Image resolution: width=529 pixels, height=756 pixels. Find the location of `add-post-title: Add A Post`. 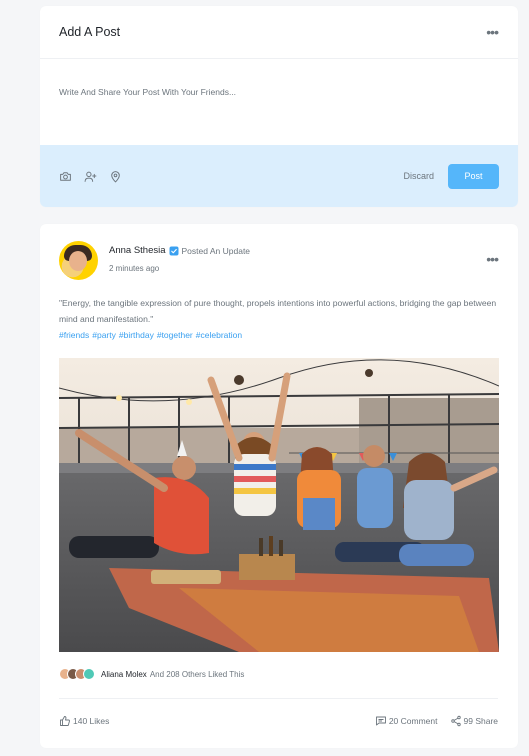

add-post-title: Add A Post is located at coordinates (90, 32).